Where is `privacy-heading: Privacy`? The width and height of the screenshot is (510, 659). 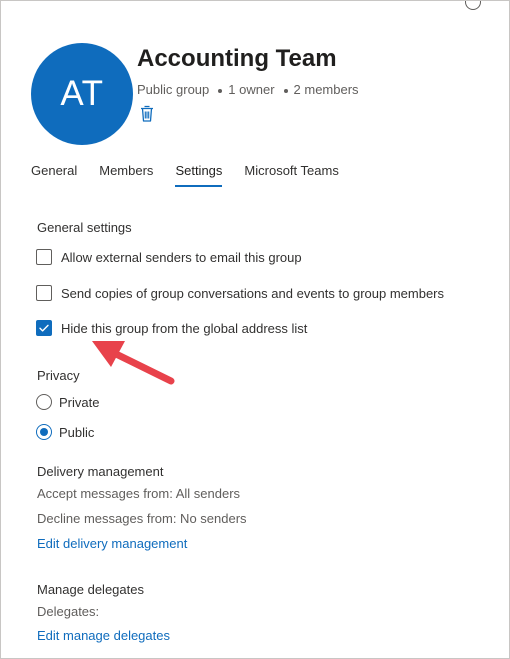 privacy-heading: Privacy is located at coordinates (58, 375).